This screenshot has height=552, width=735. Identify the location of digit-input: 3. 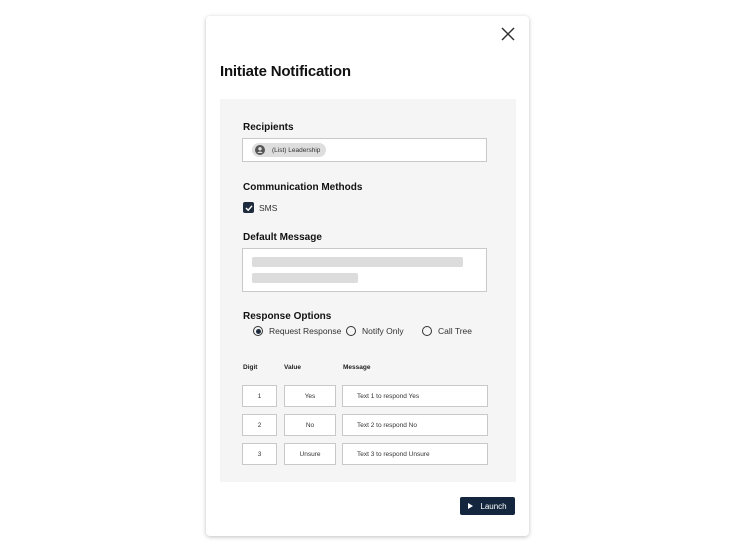
(259, 454).